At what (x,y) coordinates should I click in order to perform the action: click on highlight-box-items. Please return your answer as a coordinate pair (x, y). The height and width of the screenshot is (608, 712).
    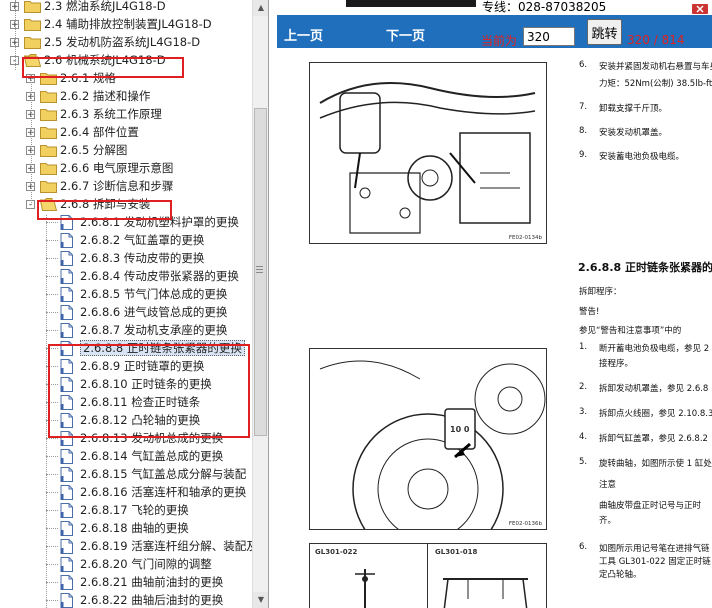
    Looking at the image, I should click on (149, 391).